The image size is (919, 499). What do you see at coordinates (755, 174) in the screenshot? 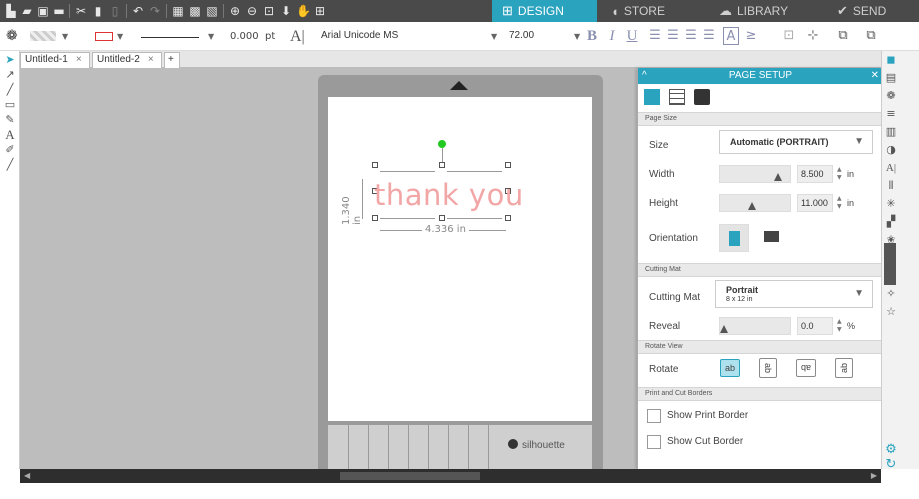
I see `width-slider` at bounding box center [755, 174].